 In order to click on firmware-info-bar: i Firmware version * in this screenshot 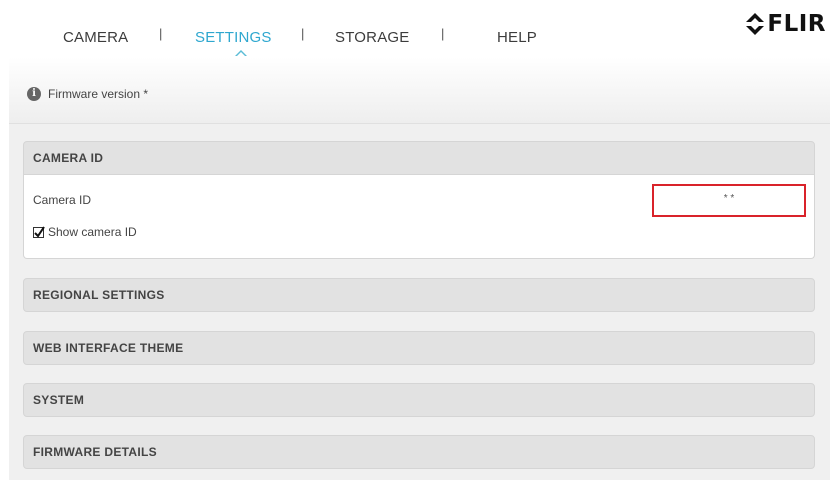, I will do `click(419, 90)`.